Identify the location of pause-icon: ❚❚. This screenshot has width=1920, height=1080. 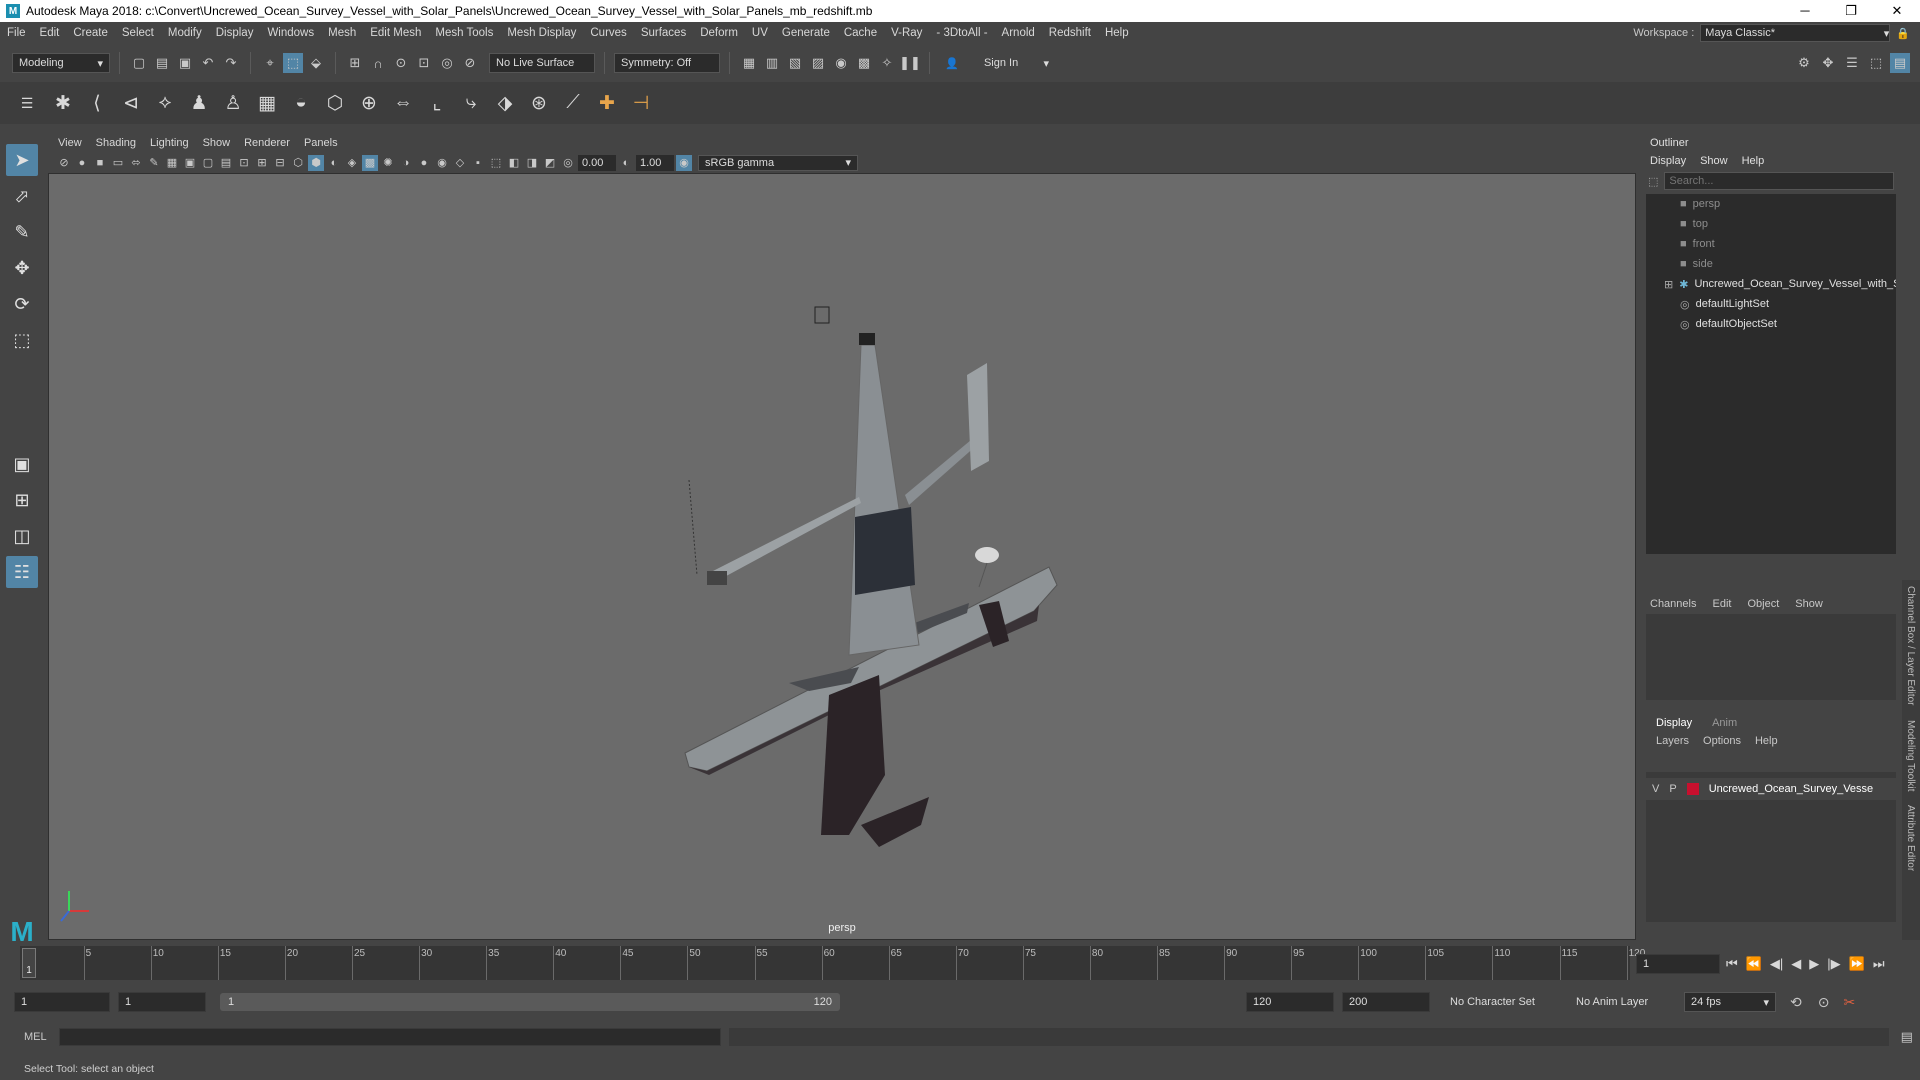
(910, 63).